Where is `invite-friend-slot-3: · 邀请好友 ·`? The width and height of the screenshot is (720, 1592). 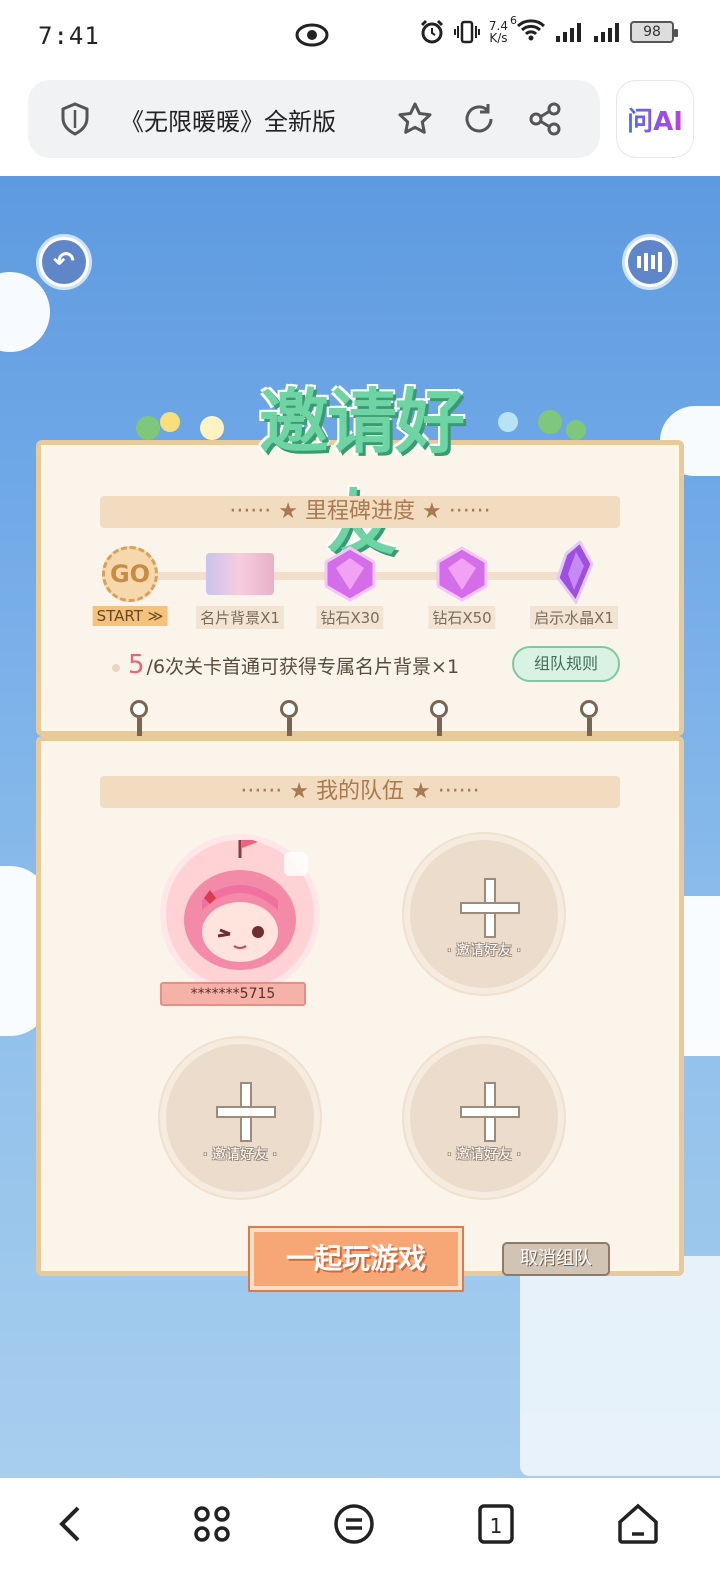
invite-friend-slot-3: · 邀请好友 · is located at coordinates (484, 1118).